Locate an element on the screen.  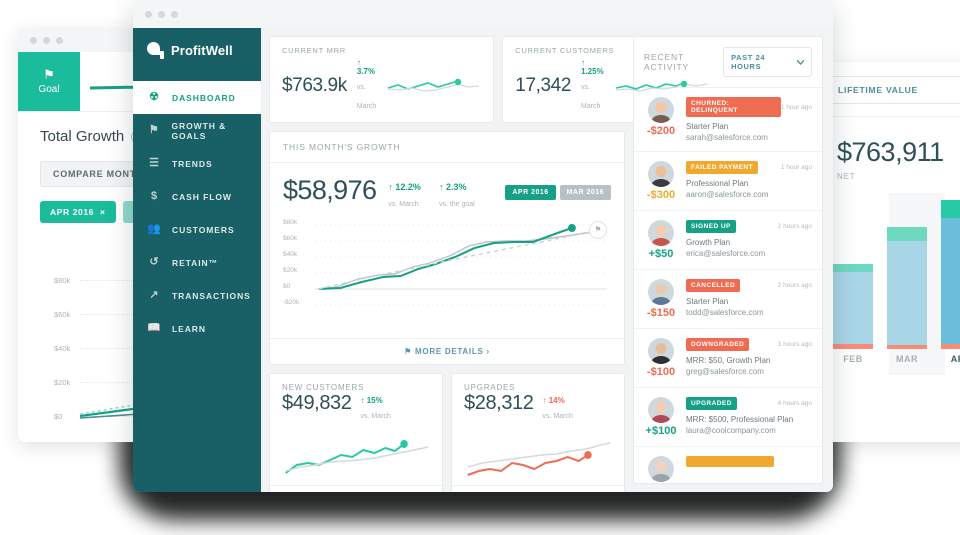
month-pill-apr-label: APR 2016 is located at coordinates (72, 212).